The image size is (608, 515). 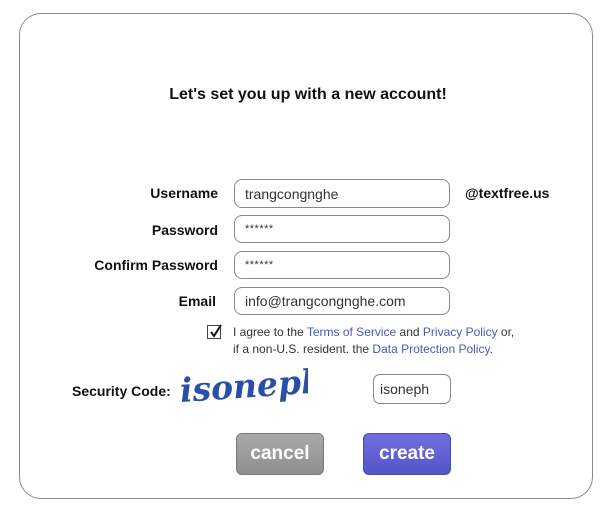 I want to click on privacy-policy-link: Privacy Policy, so click(x=460, y=332).